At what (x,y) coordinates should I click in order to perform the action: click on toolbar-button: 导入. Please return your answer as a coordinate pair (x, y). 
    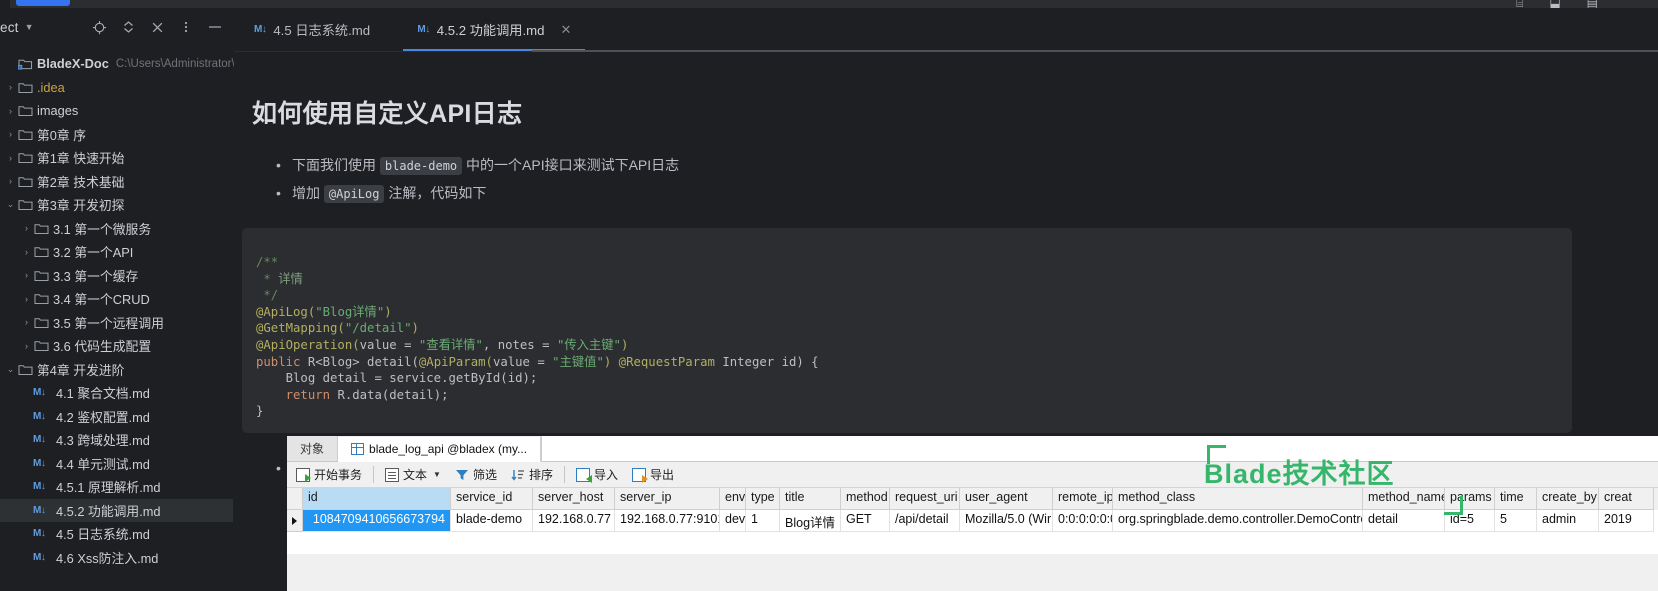
    Looking at the image, I should click on (597, 475).